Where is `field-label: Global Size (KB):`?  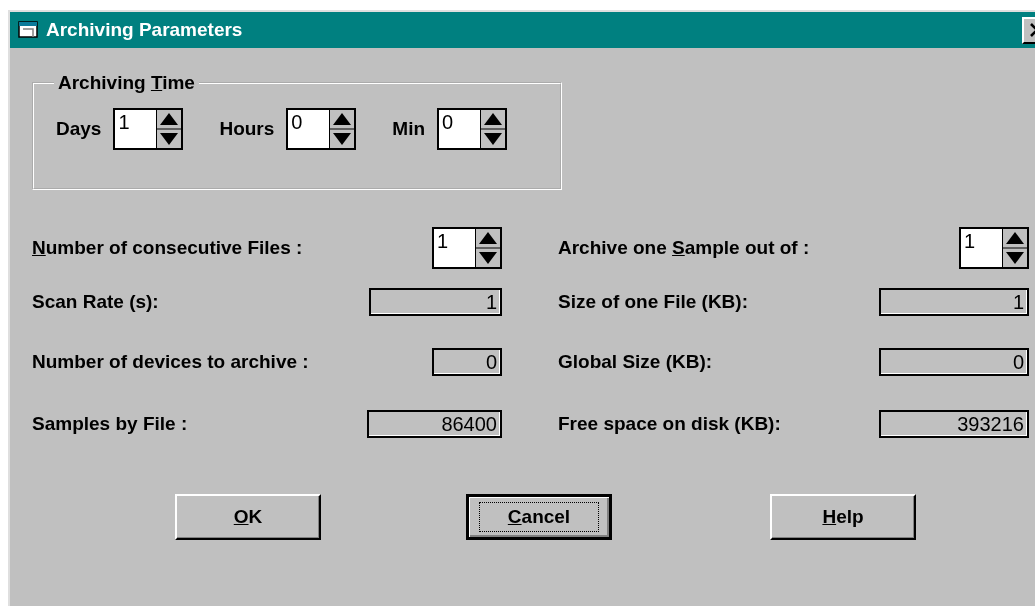 field-label: Global Size (KB): is located at coordinates (635, 362).